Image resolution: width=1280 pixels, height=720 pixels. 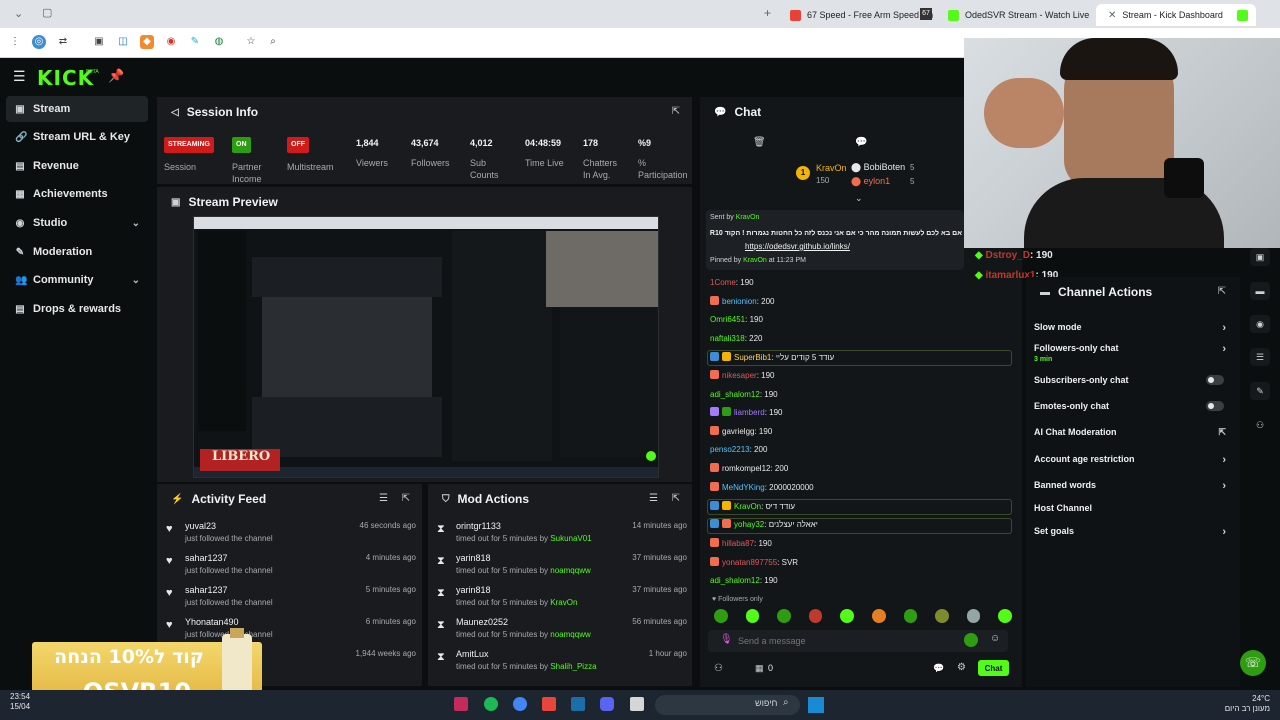 What do you see at coordinates (718, 668) in the screenshot?
I see `points-icon: ⚇` at bounding box center [718, 668].